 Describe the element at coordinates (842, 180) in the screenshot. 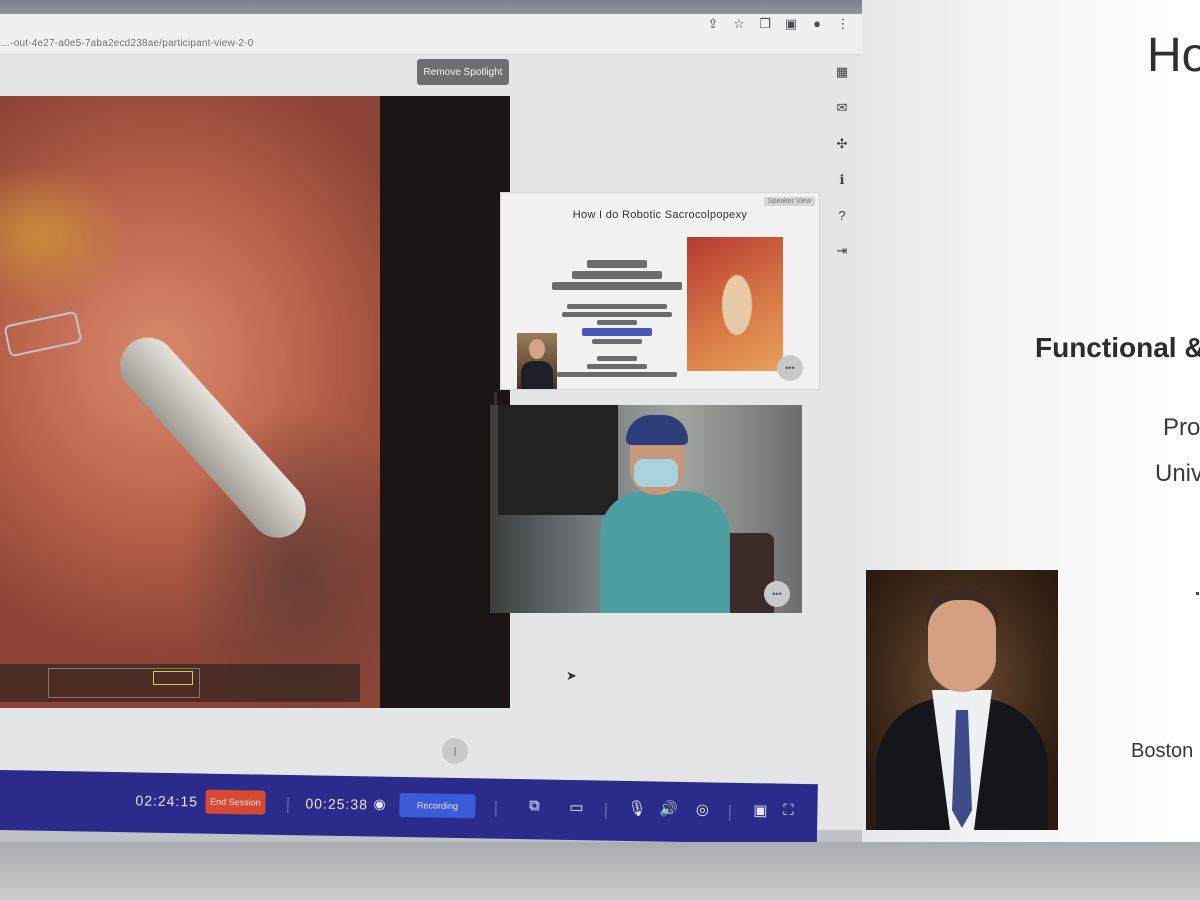

I see `info-icon: ℹ` at that location.